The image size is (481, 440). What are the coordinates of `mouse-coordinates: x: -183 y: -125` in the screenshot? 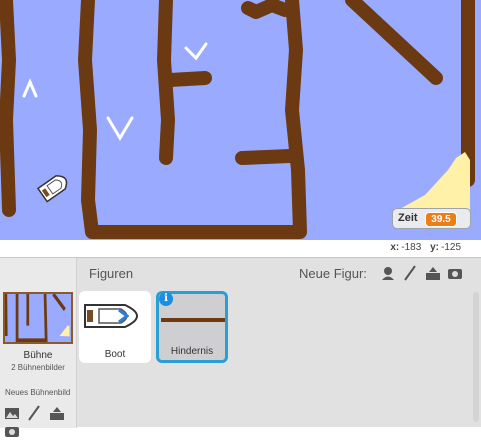 It's located at (428, 247).